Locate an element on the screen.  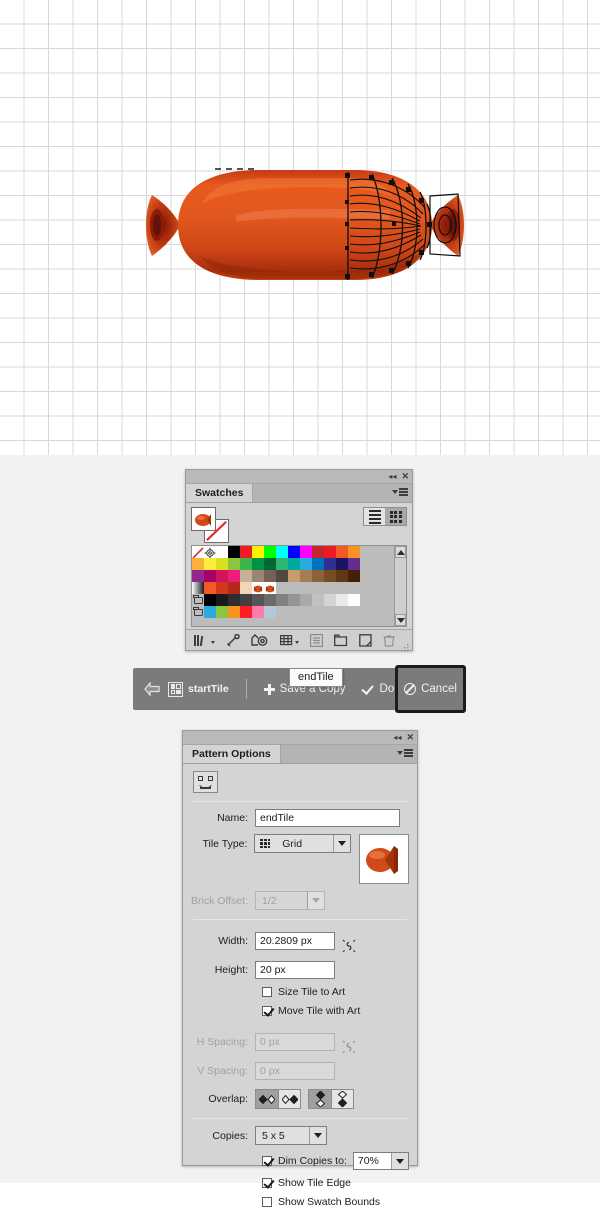
overlap-left-in-front-icon is located at coordinates (267, 1099).